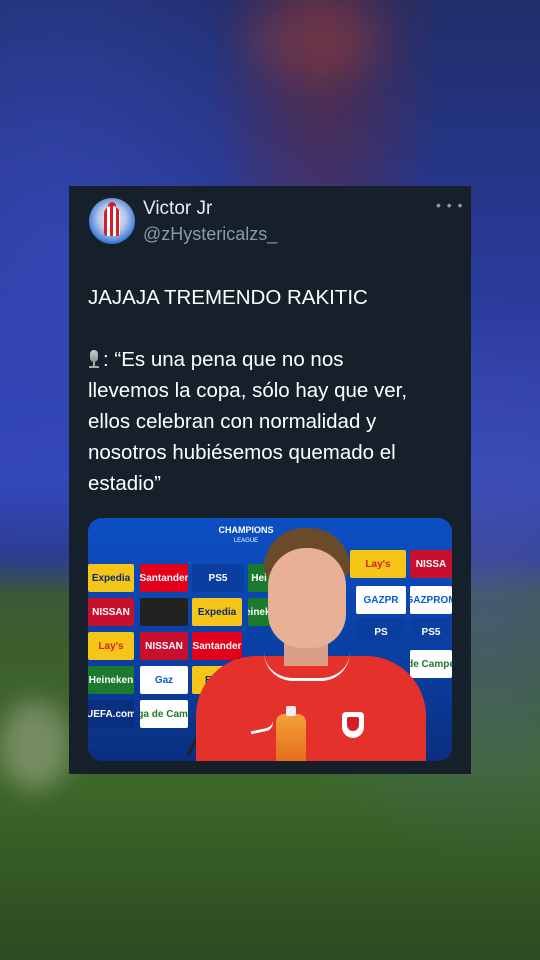  Describe the element at coordinates (431, 664) in the screenshot. I see `sponsor-logo: Liga de Campeones` at that location.